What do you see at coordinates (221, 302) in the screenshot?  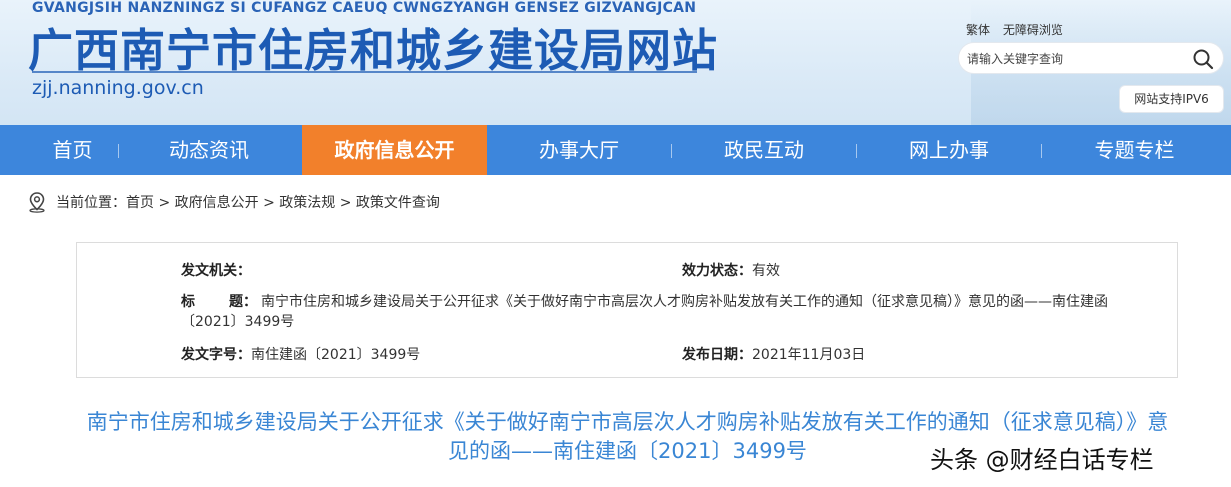 I see `title-label: 标 题：` at bounding box center [221, 302].